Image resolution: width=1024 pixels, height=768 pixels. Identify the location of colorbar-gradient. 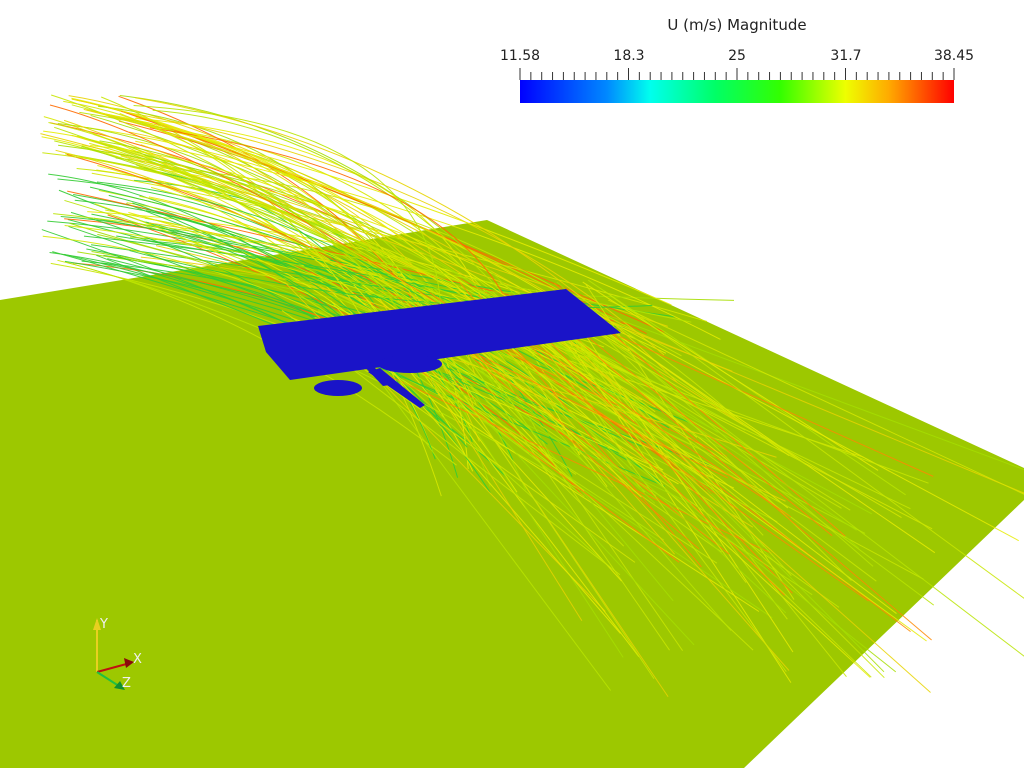
(737, 91).